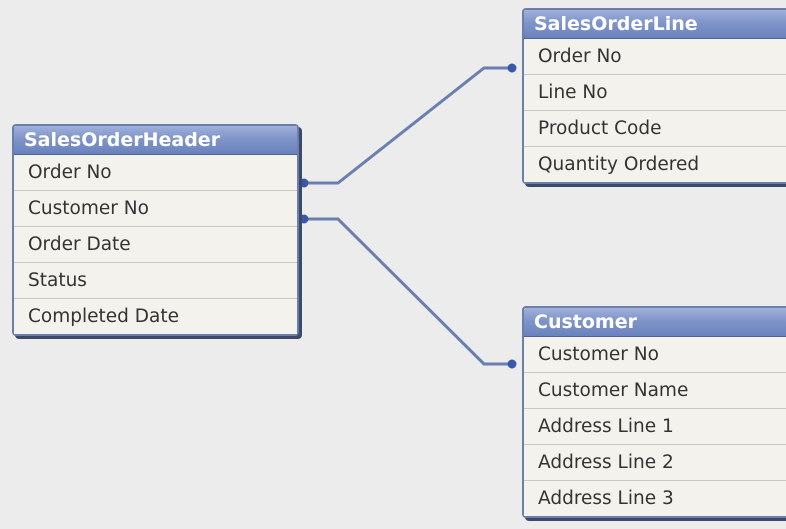  Describe the element at coordinates (655, 129) in the screenshot. I see `field-product-code: Product Code` at that location.